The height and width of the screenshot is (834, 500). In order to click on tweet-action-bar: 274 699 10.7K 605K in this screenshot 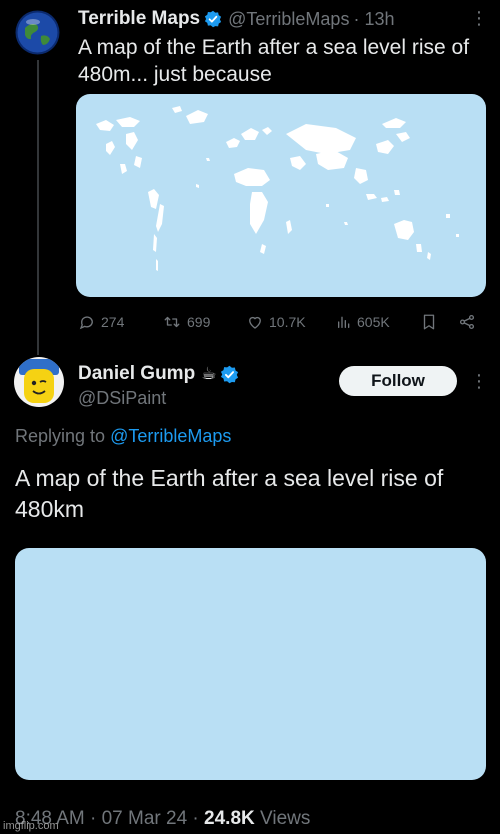, I will do `click(279, 322)`.